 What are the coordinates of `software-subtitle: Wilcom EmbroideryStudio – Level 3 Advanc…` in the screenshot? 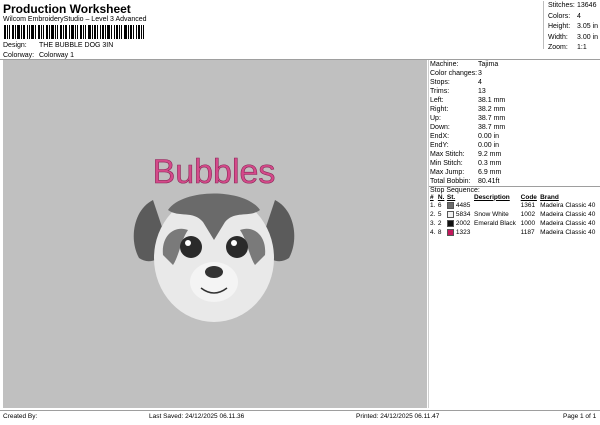 It's located at (75, 19).